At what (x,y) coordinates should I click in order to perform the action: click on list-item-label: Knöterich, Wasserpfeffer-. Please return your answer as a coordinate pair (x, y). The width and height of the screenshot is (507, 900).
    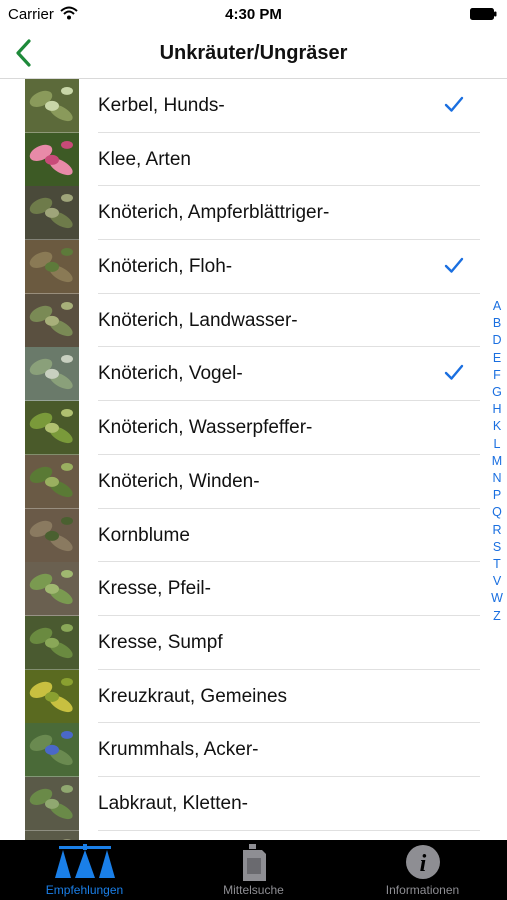
    Looking at the image, I should click on (205, 428).